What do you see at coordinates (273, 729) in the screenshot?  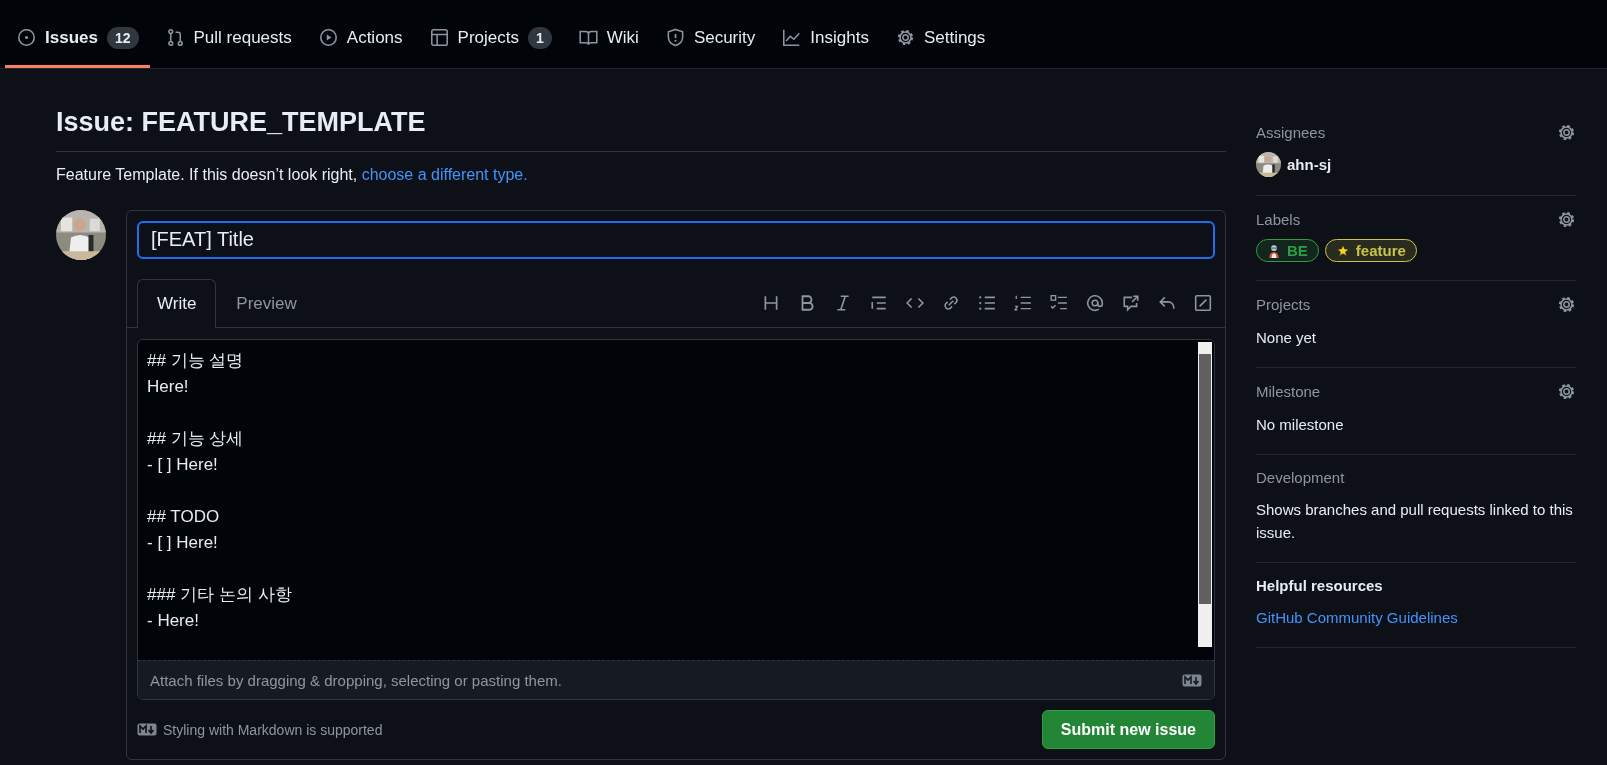 I see `markdown-note: Styling with Markdown is supported` at bounding box center [273, 729].